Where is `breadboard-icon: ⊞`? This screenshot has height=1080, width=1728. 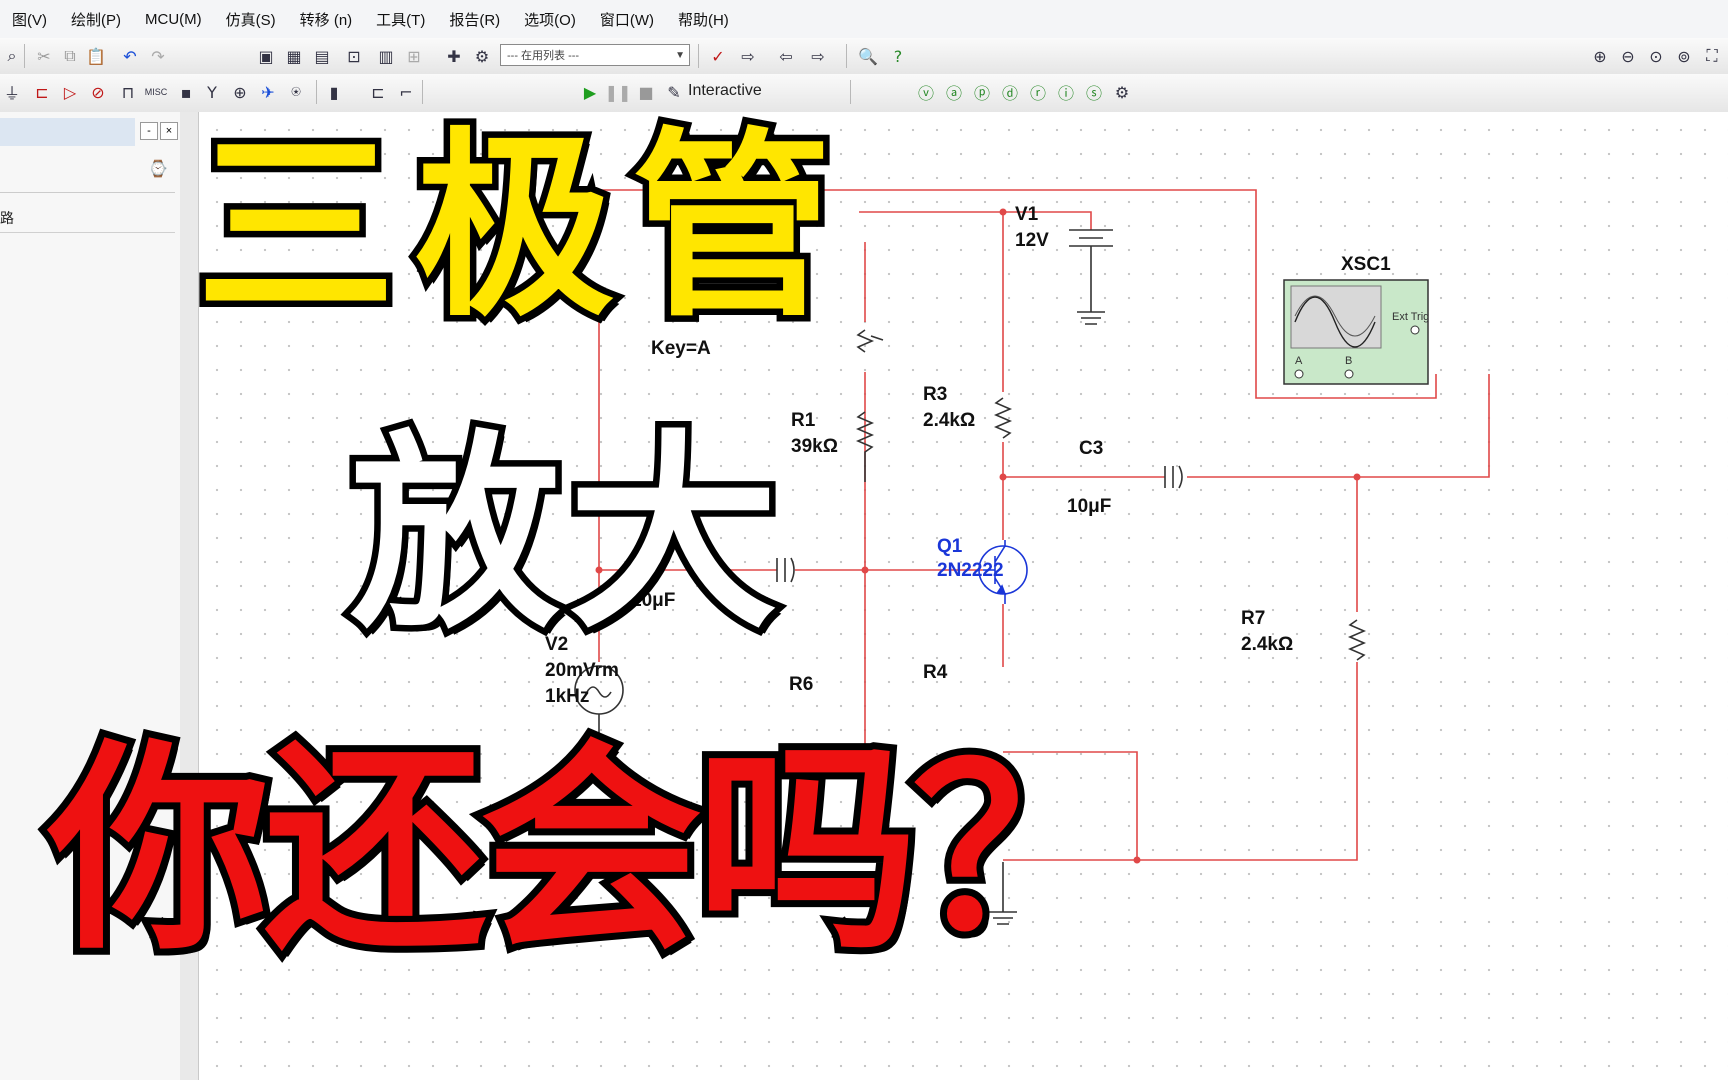 breadboard-icon: ⊞ is located at coordinates (414, 56).